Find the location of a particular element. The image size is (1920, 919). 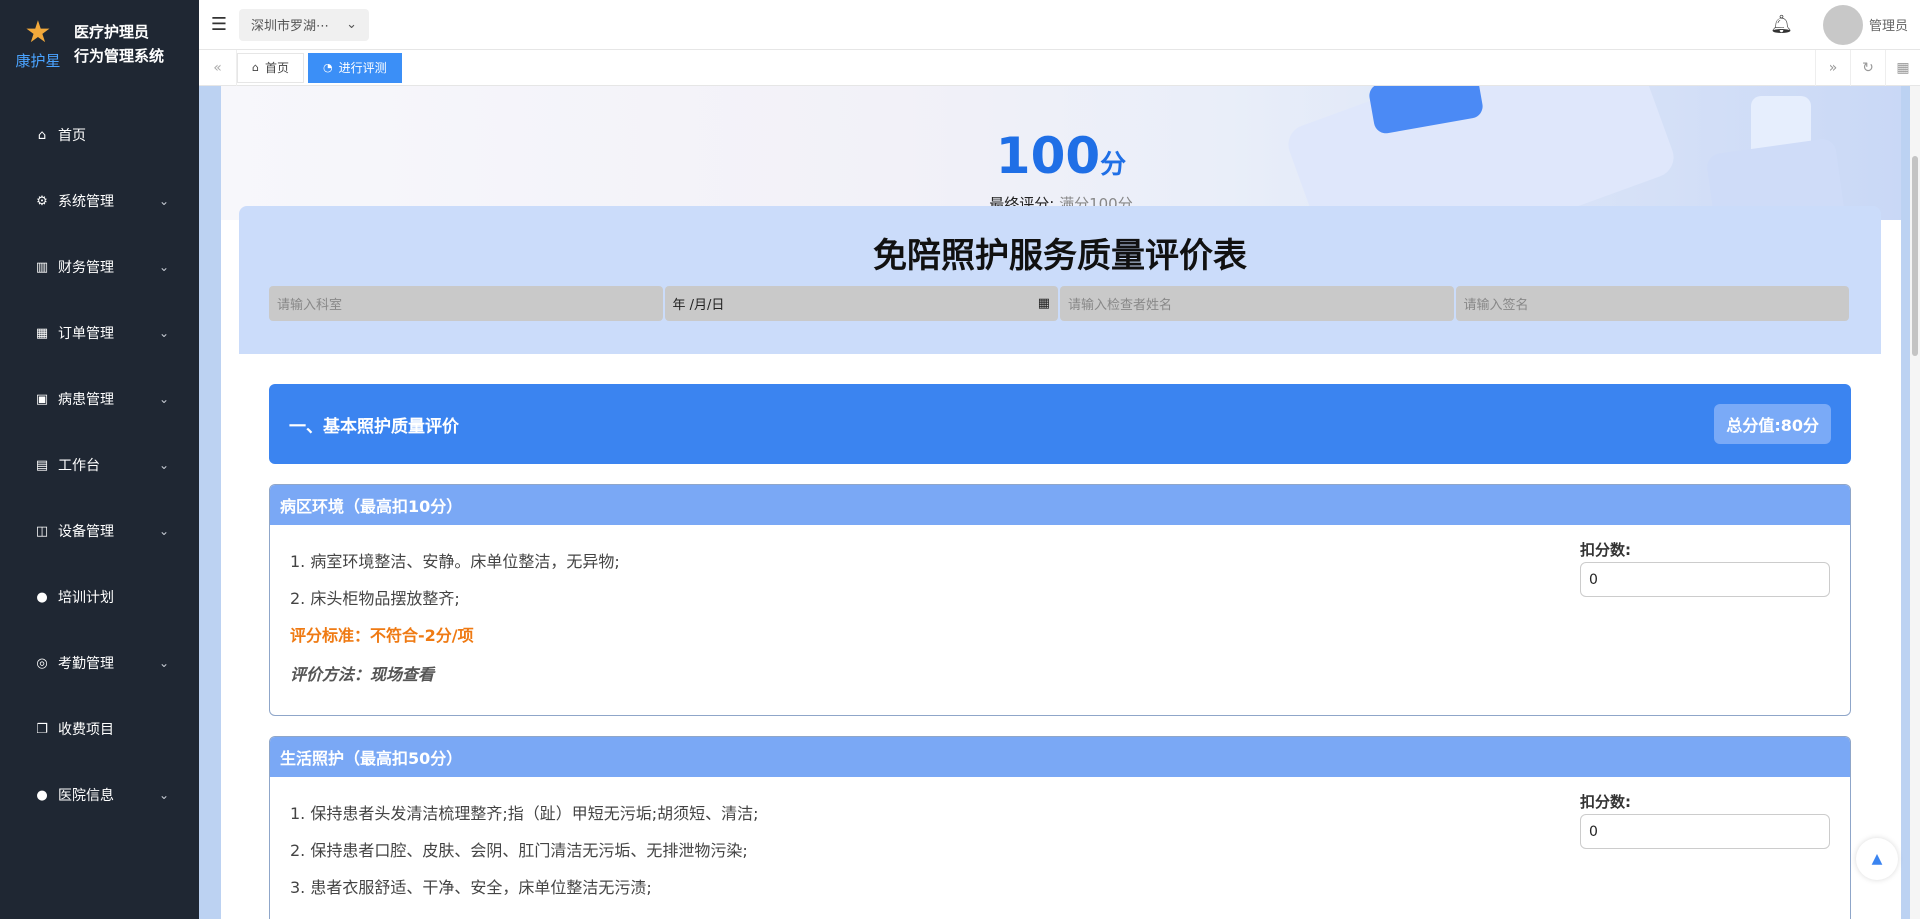

watch-icon: ◎ is located at coordinates (42, 663).